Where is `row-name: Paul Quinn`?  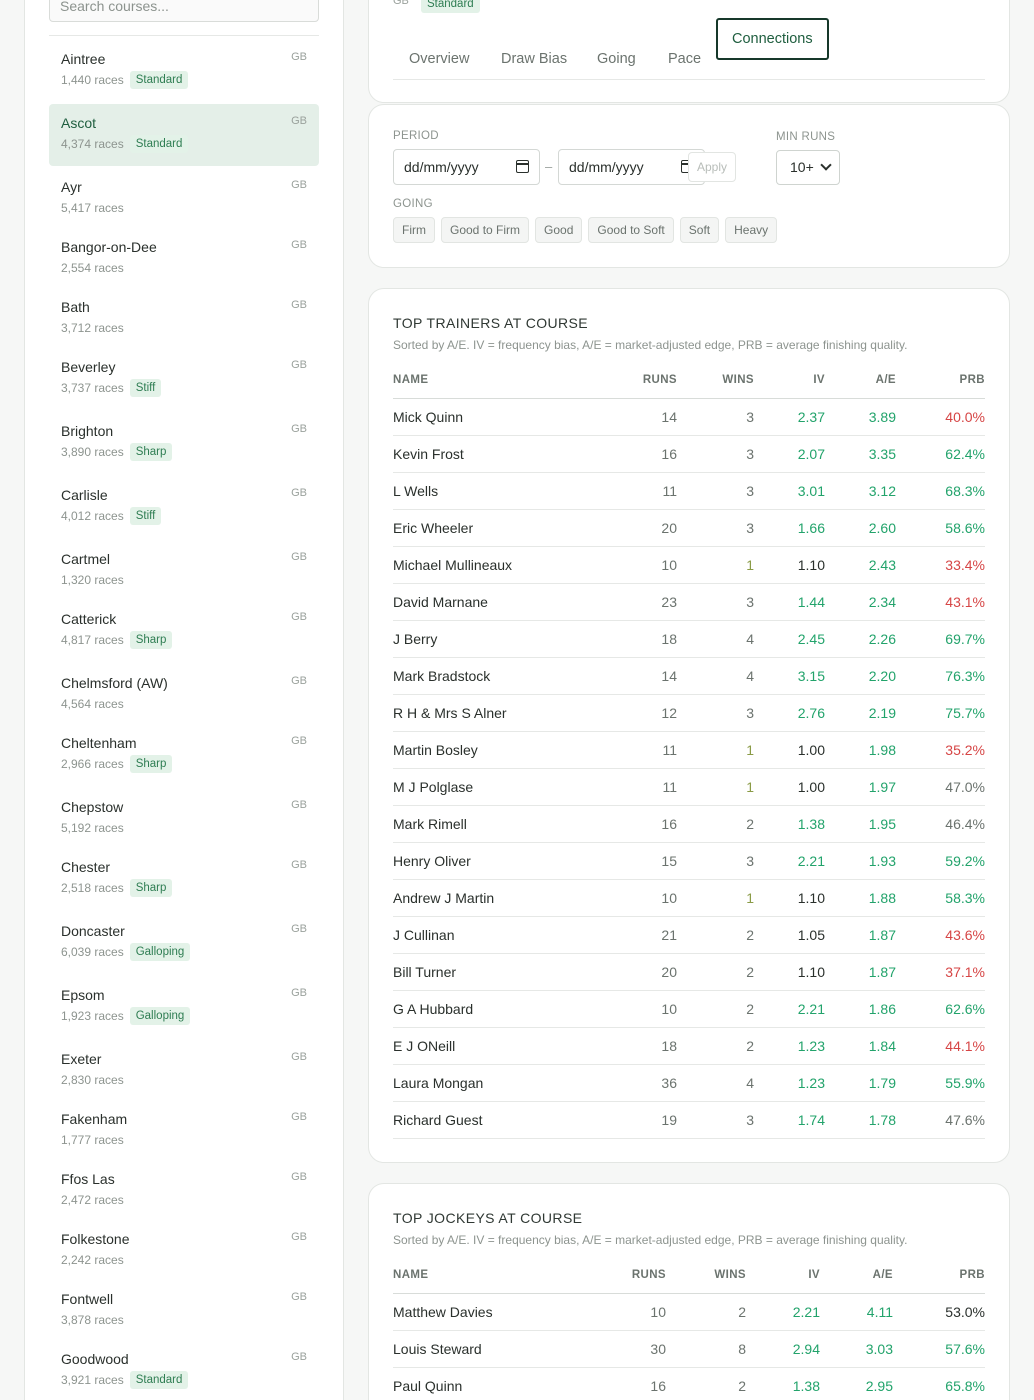
row-name: Paul Quinn is located at coordinates (493, 1383).